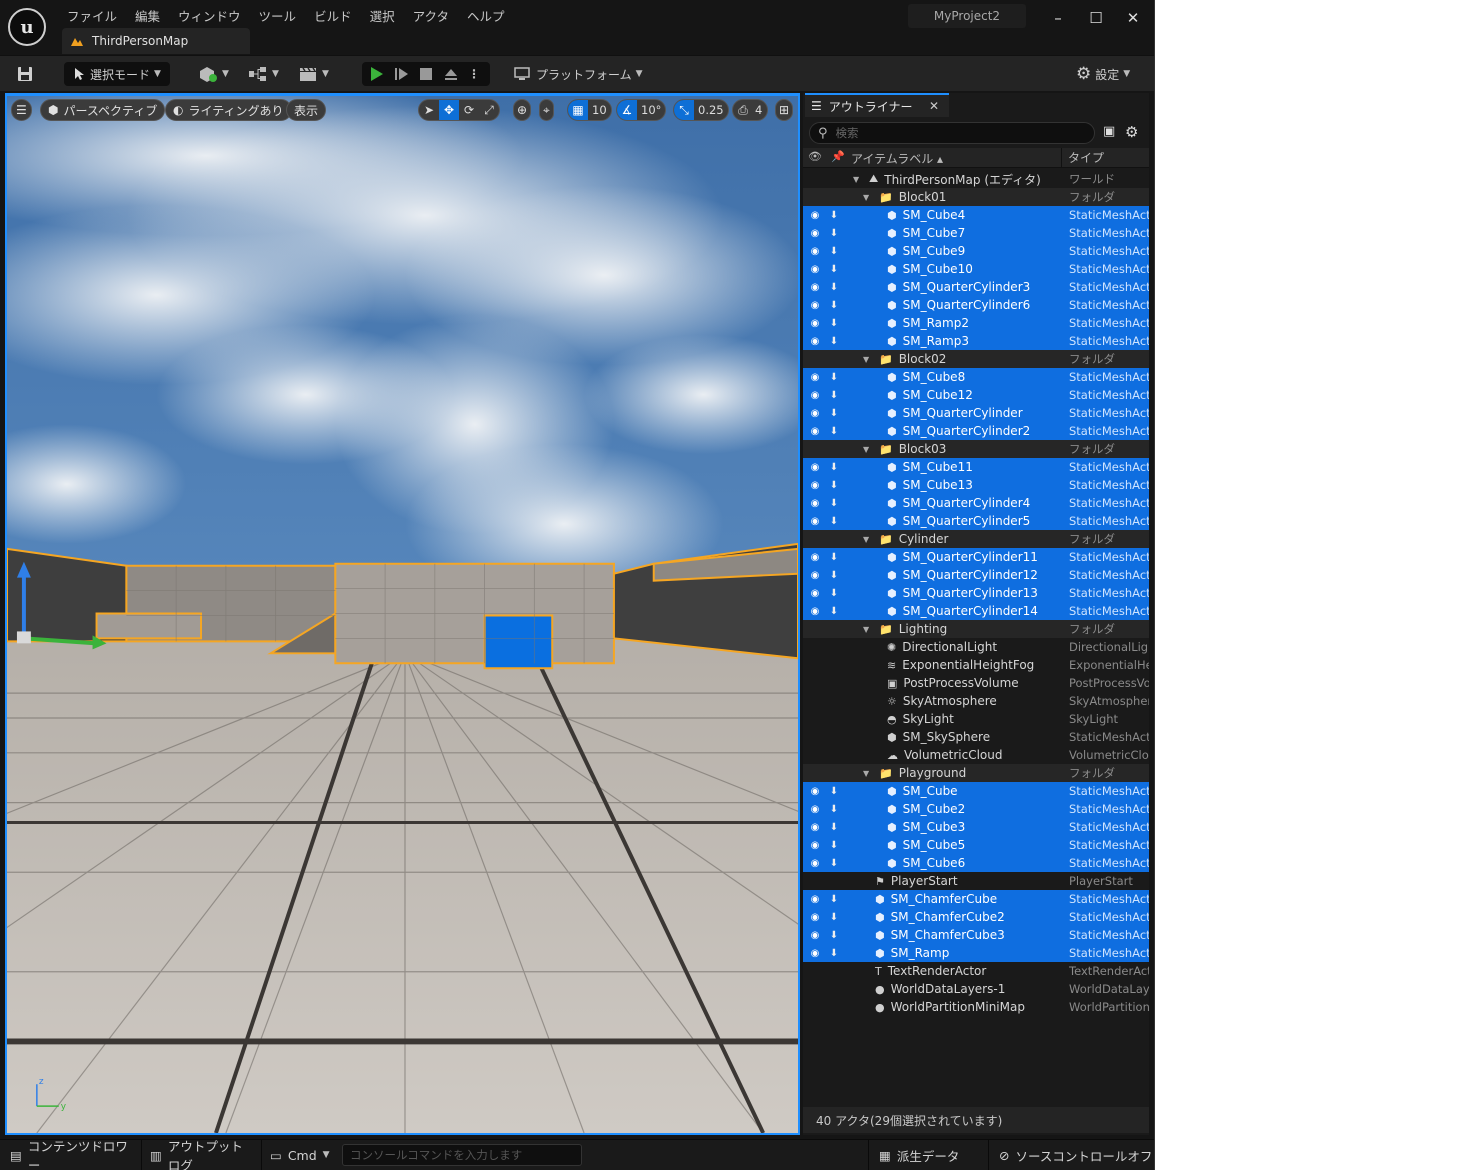 This screenshot has width=1469, height=1170. Describe the element at coordinates (976, 521) in the screenshot. I see `outliner-row: ◉ ⬇ ⬢ SM_QuarterCylinder5 StaticMeshActor` at that location.